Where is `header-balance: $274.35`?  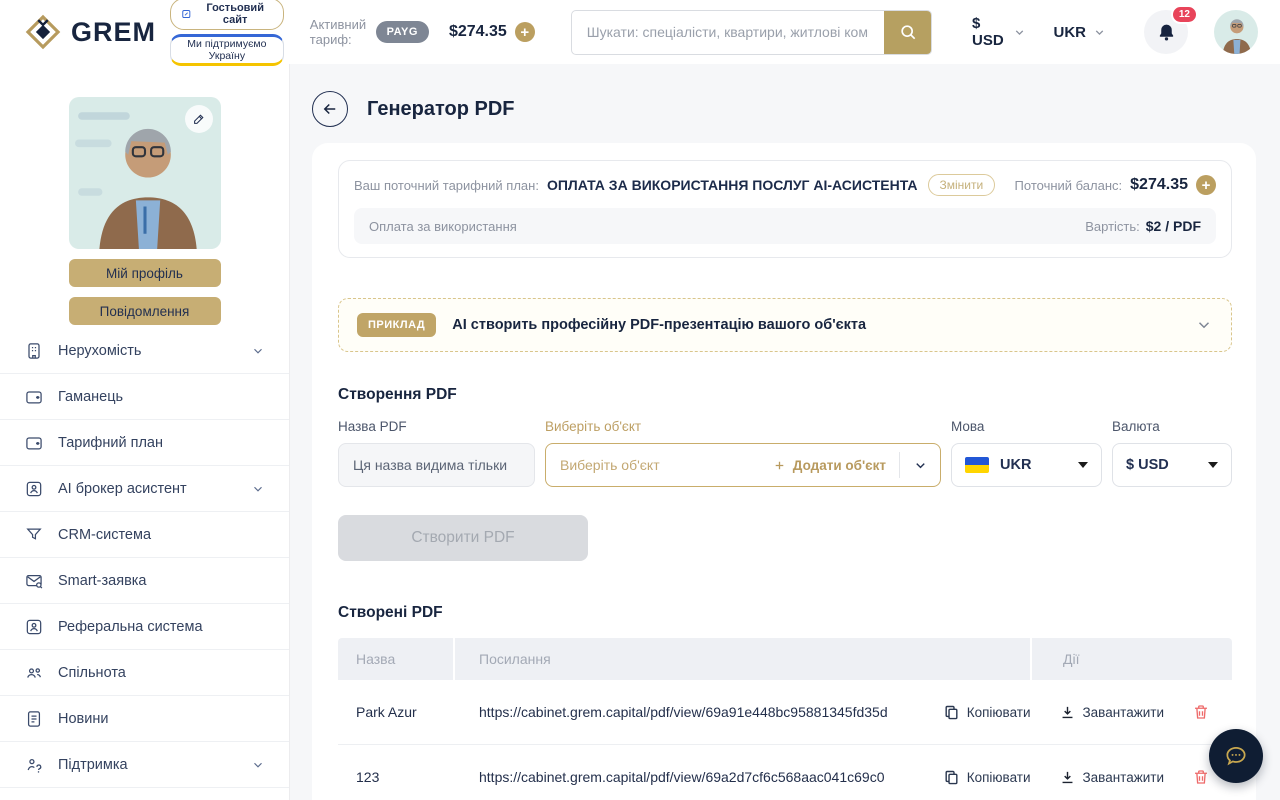 header-balance: $274.35 is located at coordinates (477, 31).